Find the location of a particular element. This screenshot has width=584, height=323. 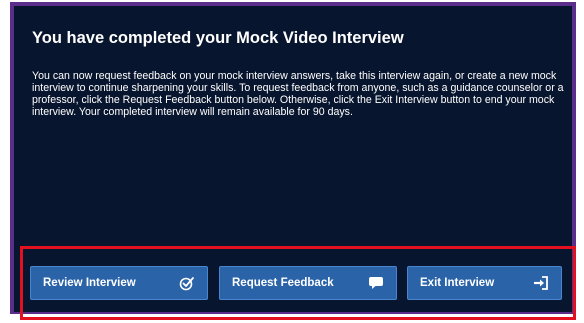

check-circle-icon is located at coordinates (187, 283).